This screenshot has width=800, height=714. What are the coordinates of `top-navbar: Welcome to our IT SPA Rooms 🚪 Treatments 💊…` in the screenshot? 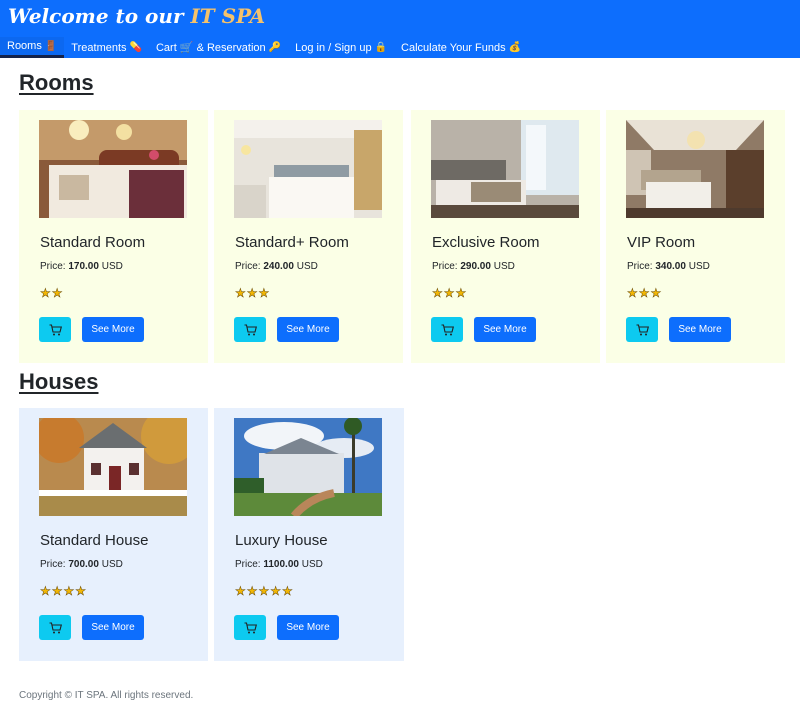 It's located at (400, 29).